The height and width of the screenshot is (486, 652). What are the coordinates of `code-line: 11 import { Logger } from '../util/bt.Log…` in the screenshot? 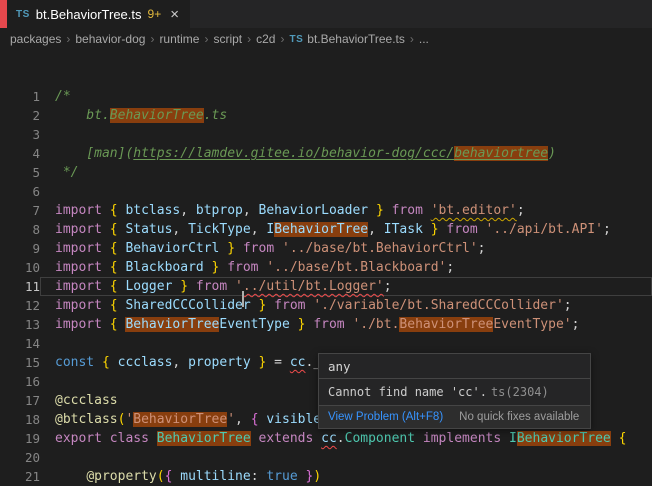 It's located at (326, 292).